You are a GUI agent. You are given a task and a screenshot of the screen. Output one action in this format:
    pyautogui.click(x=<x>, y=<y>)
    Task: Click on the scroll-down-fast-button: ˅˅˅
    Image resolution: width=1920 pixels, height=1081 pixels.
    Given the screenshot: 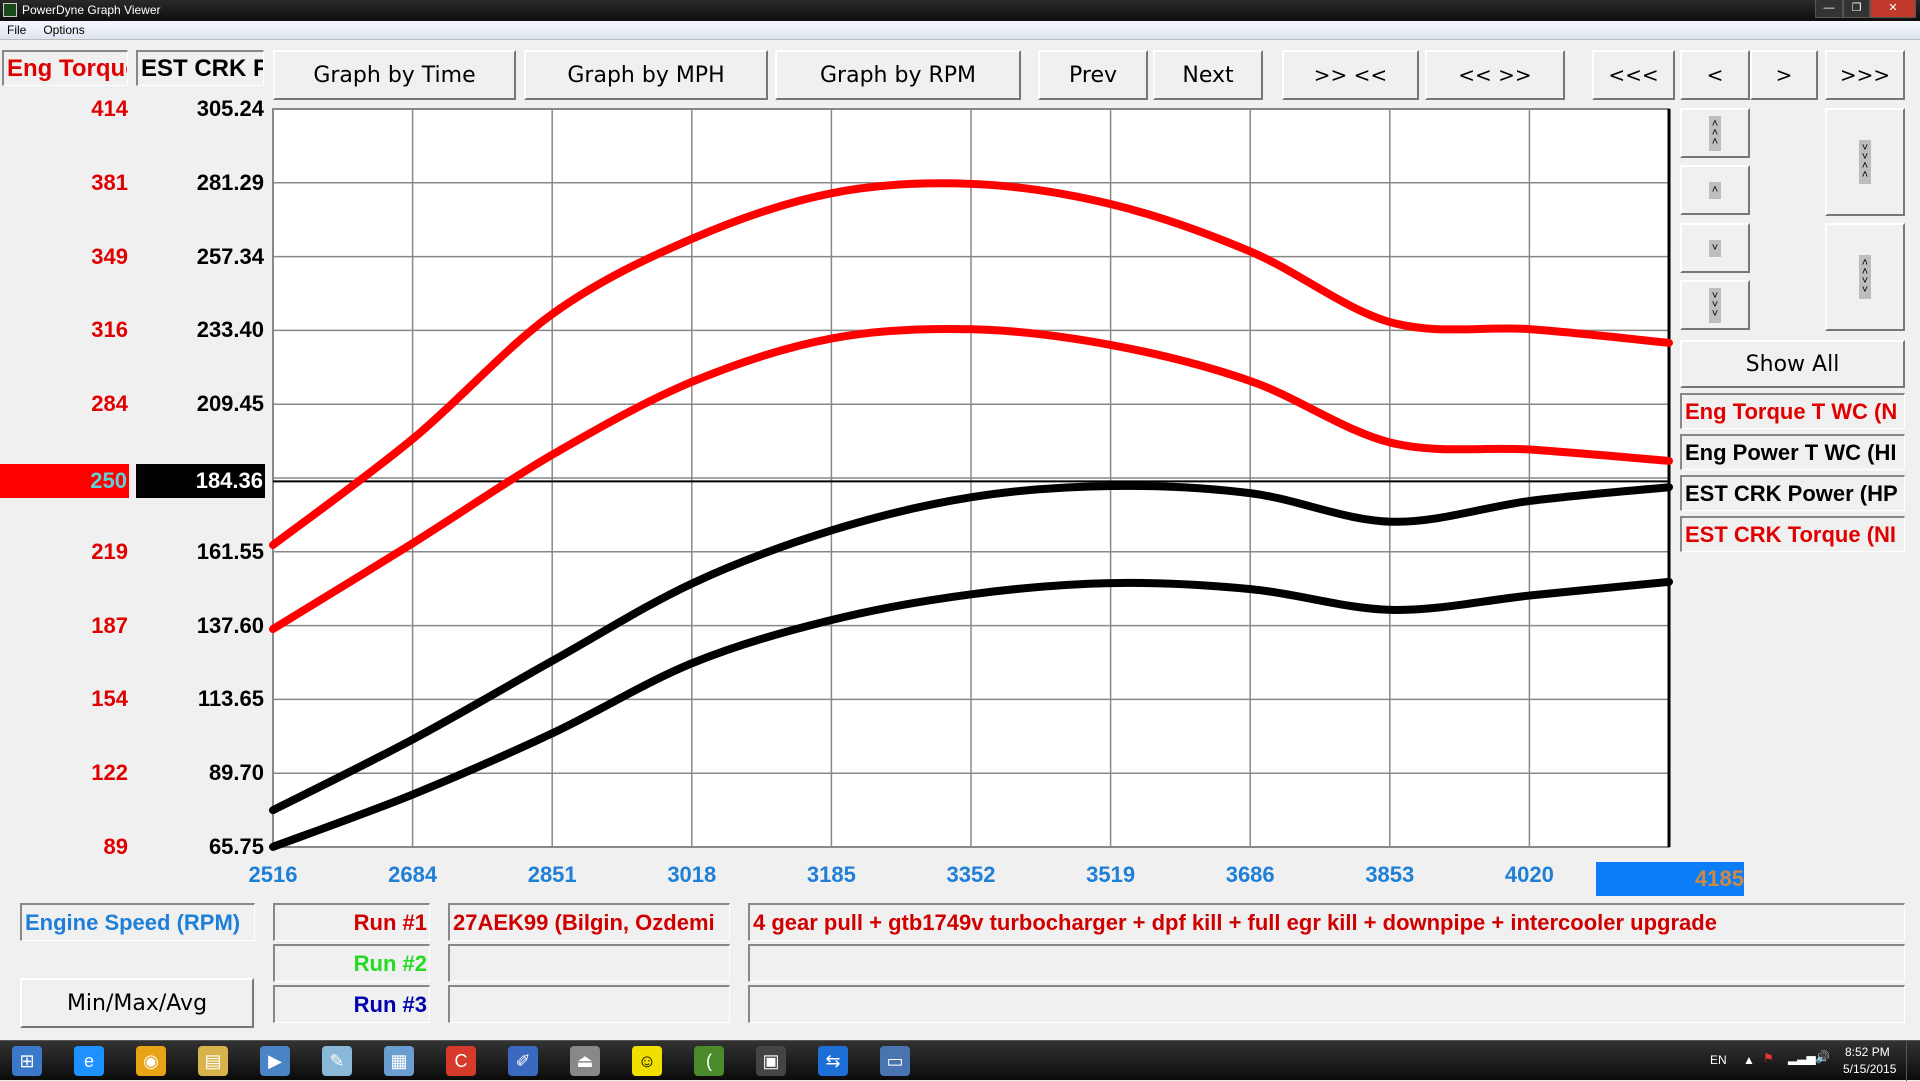 What is the action you would take?
    pyautogui.click(x=1715, y=305)
    